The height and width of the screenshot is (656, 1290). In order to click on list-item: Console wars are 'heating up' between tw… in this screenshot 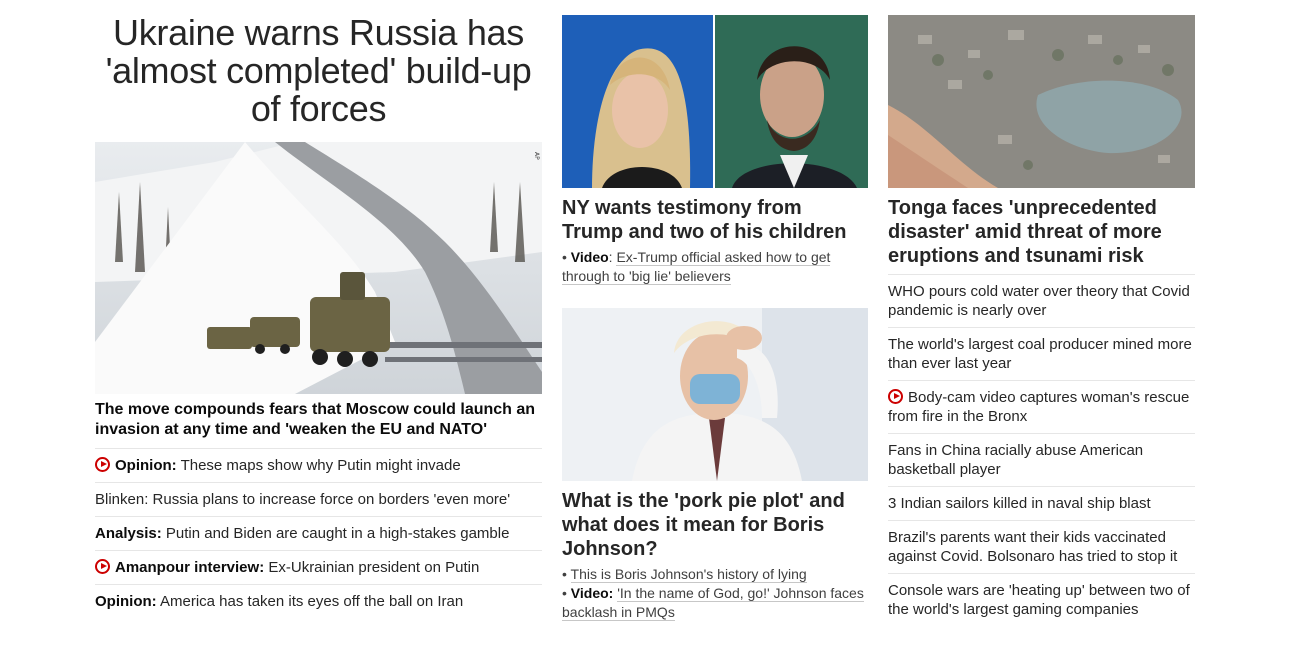, I will do `click(1041, 599)`.